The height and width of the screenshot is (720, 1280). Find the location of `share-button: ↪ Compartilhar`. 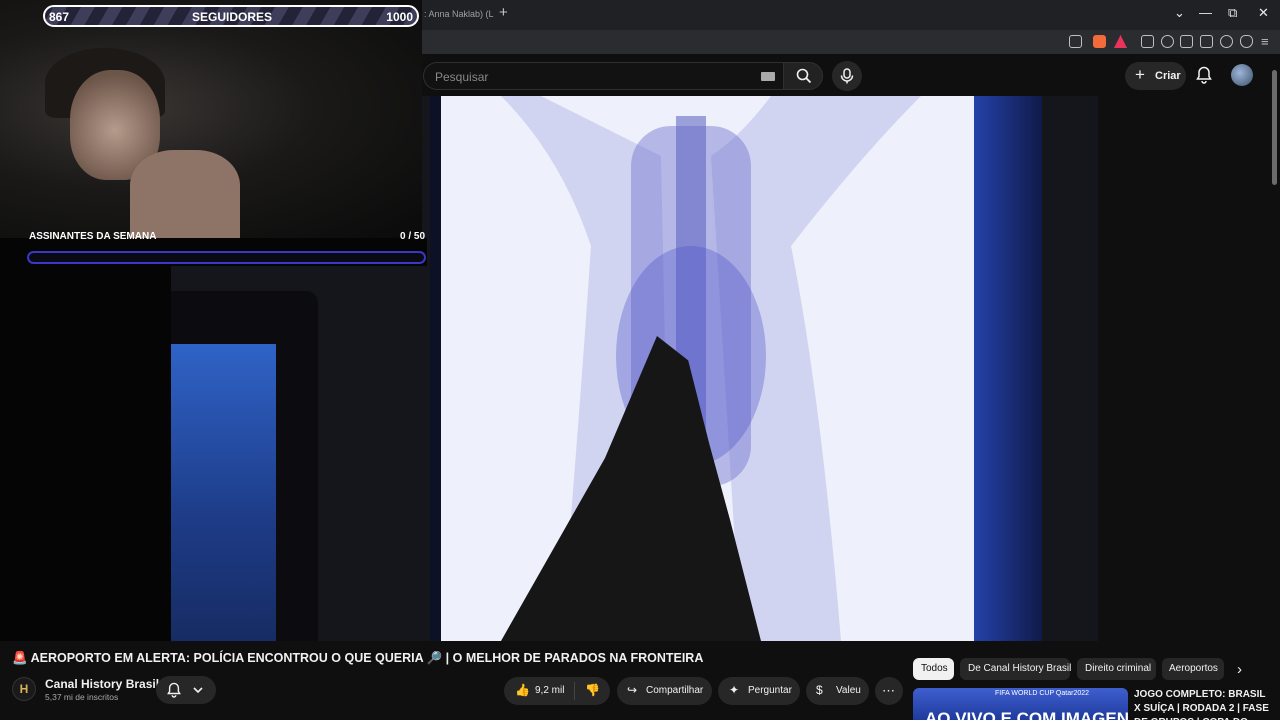

share-button: ↪ Compartilhar is located at coordinates (664, 691).